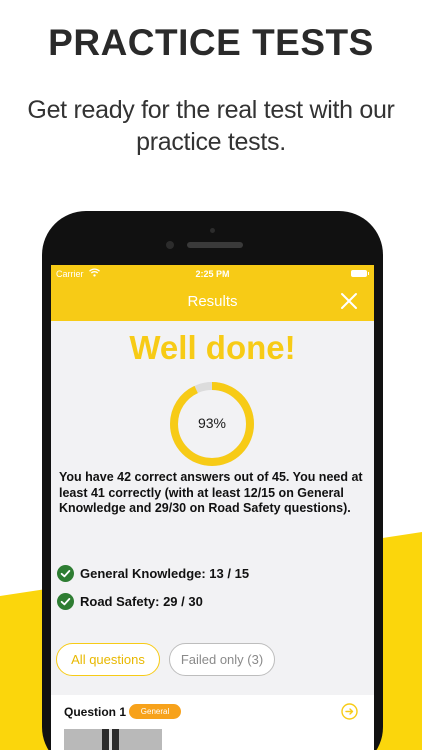 The image size is (422, 750). I want to click on score-label: Road Safety: 29 / 30, so click(141, 601).